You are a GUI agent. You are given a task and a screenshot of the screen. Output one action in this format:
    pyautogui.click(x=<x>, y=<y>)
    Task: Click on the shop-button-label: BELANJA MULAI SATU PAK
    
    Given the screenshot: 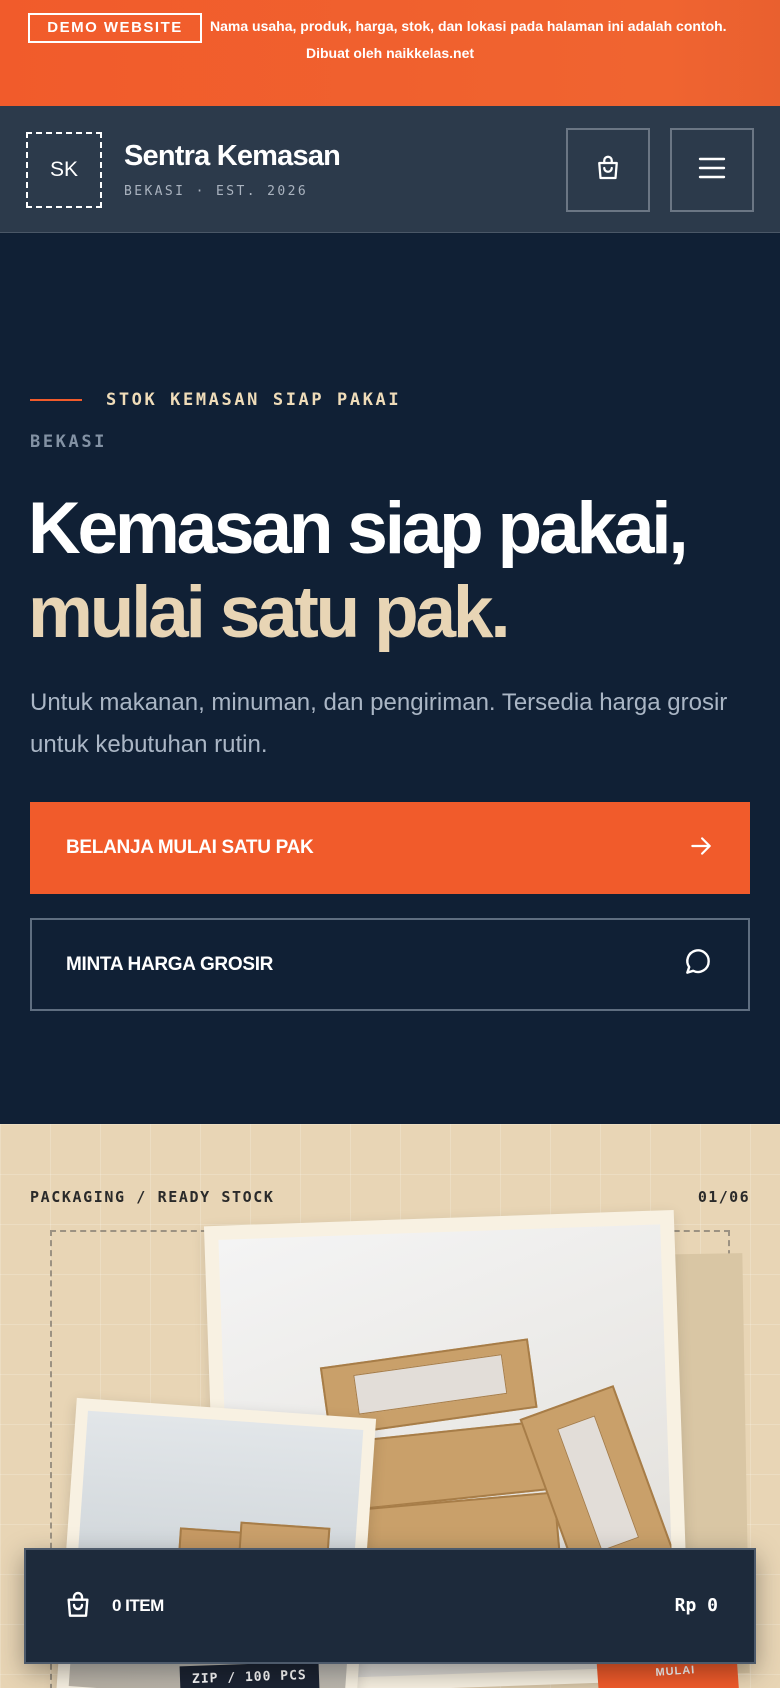 What is the action you would take?
    pyautogui.click(x=190, y=847)
    